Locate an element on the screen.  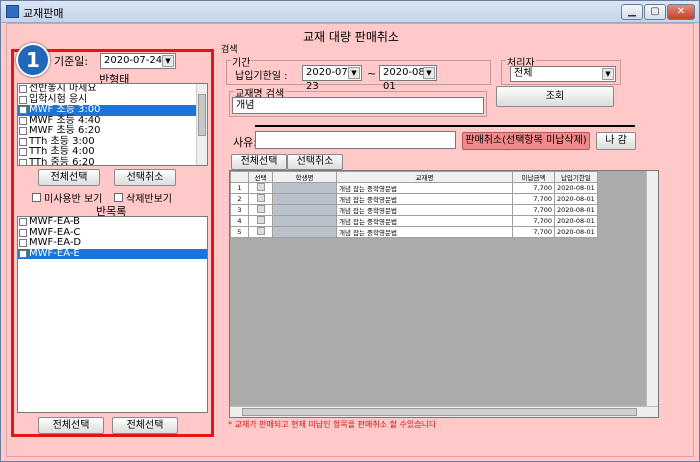
date-to-combo: 2020-08-01 ▼ is located at coordinates (408, 78).